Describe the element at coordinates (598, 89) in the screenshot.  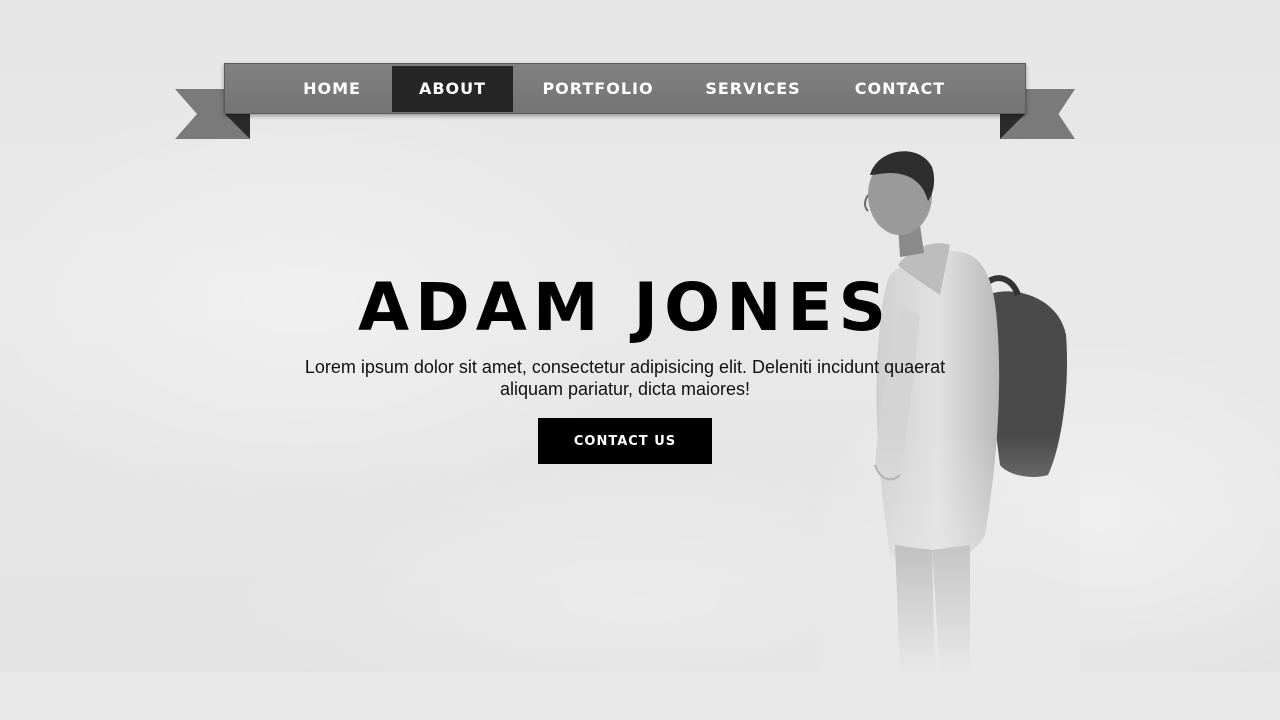
I see `nav-item-portfolio: Portfolio` at that location.